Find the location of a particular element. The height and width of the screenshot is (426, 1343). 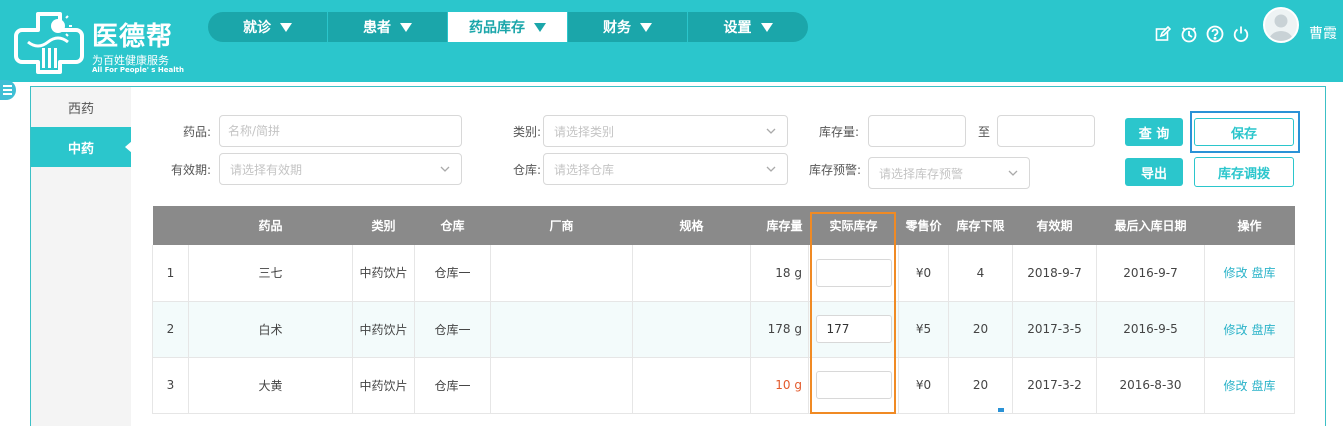

expiry-select: 请选择有效期 is located at coordinates (340, 169).